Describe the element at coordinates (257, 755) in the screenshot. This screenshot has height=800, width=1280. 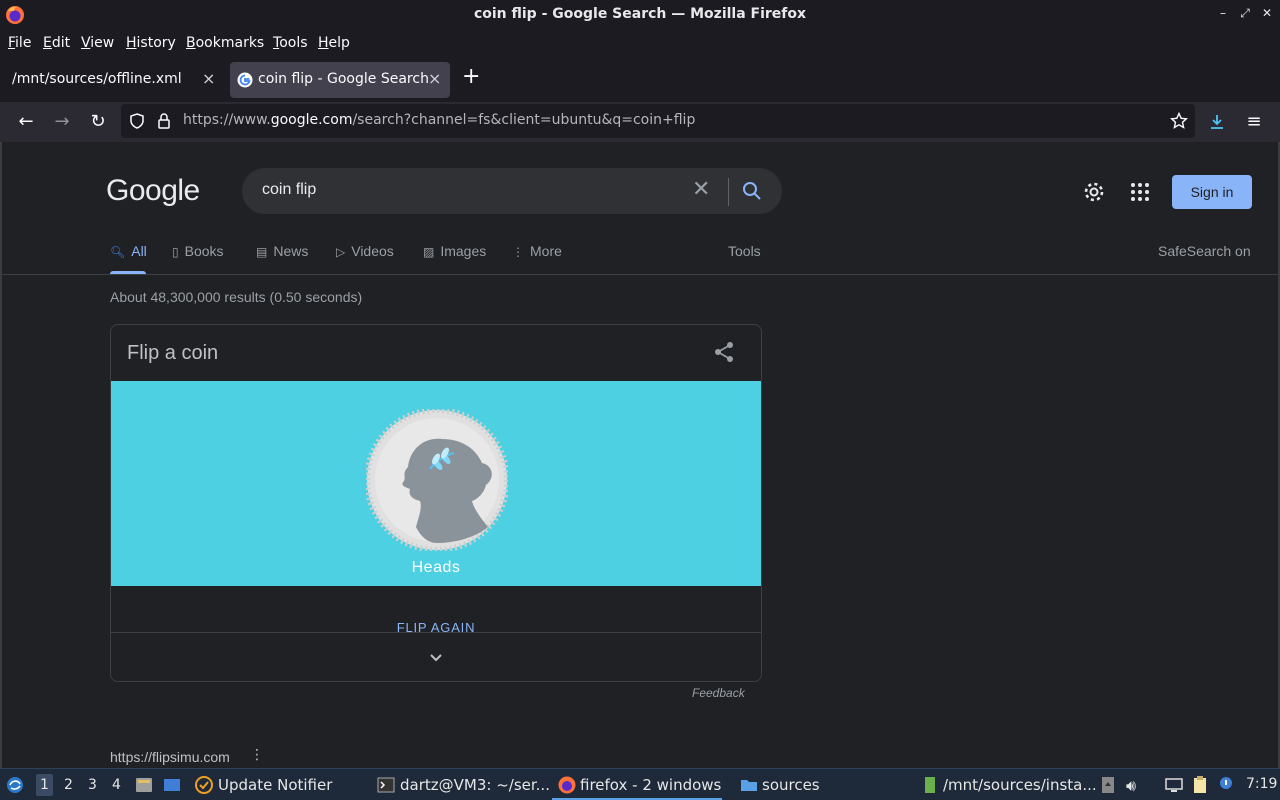
I see `result-menu-icon: ⋮` at that location.